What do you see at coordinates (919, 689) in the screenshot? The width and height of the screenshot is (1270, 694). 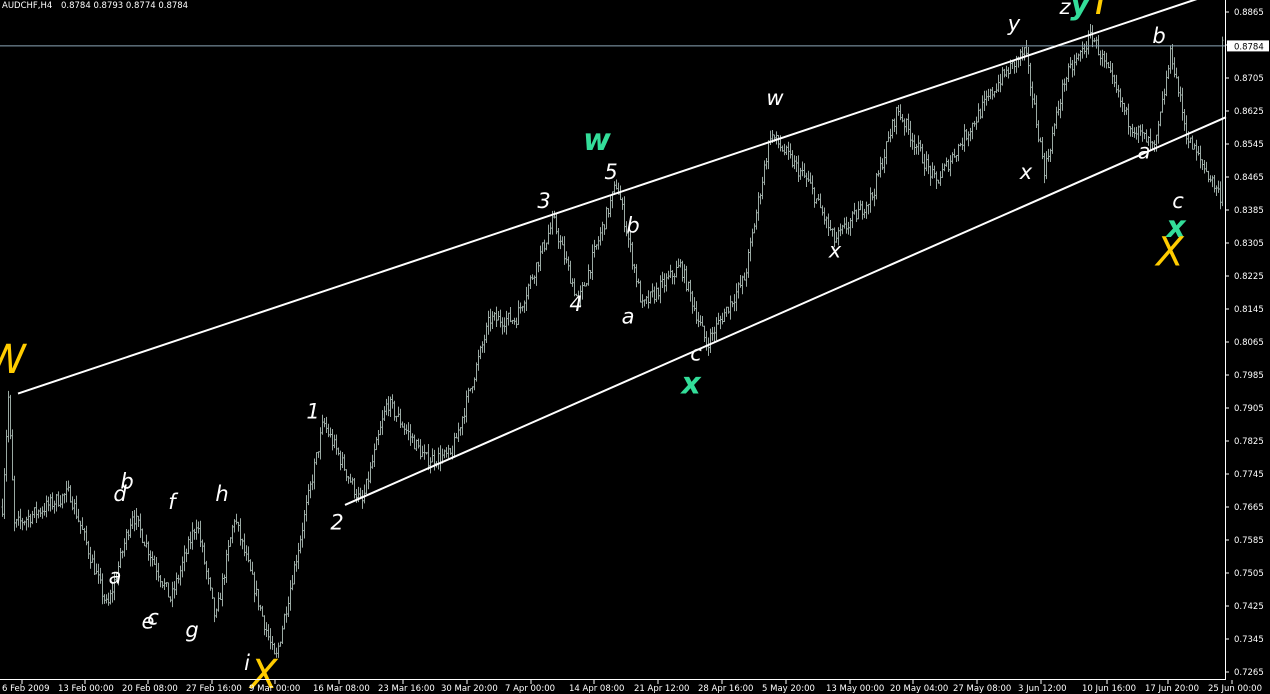 I see `x-tick-label: 20 May 04:00` at bounding box center [919, 689].